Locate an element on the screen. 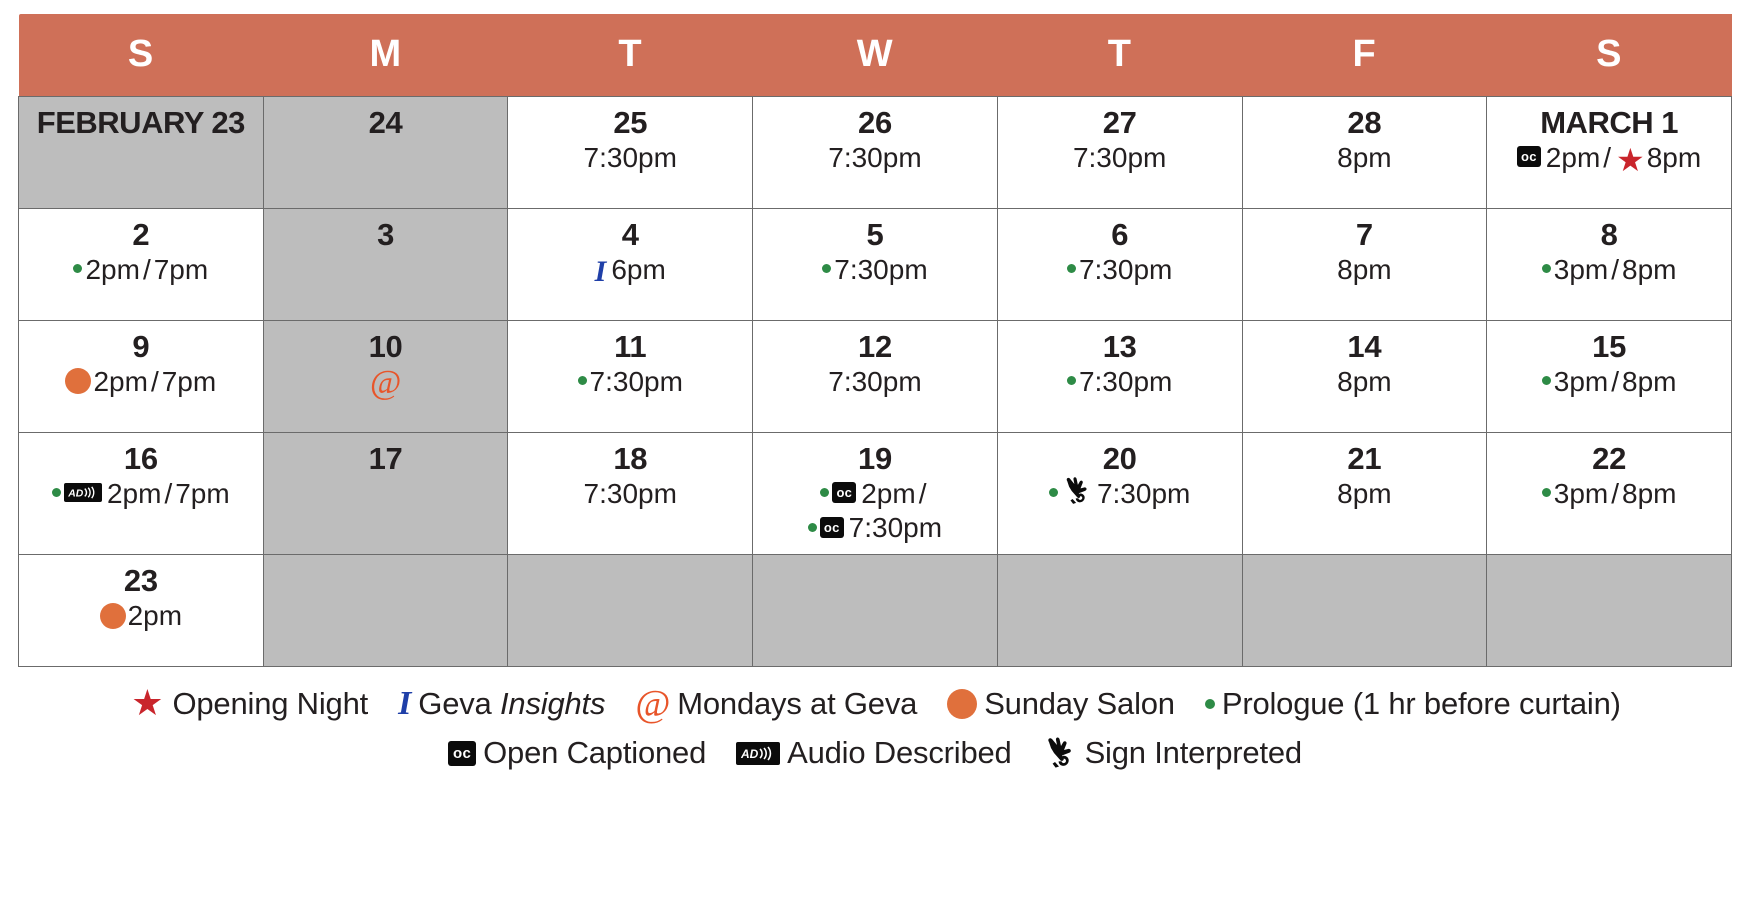 This screenshot has height=914, width=1750. day-cell-25: 25 7:30pm is located at coordinates (630, 152).